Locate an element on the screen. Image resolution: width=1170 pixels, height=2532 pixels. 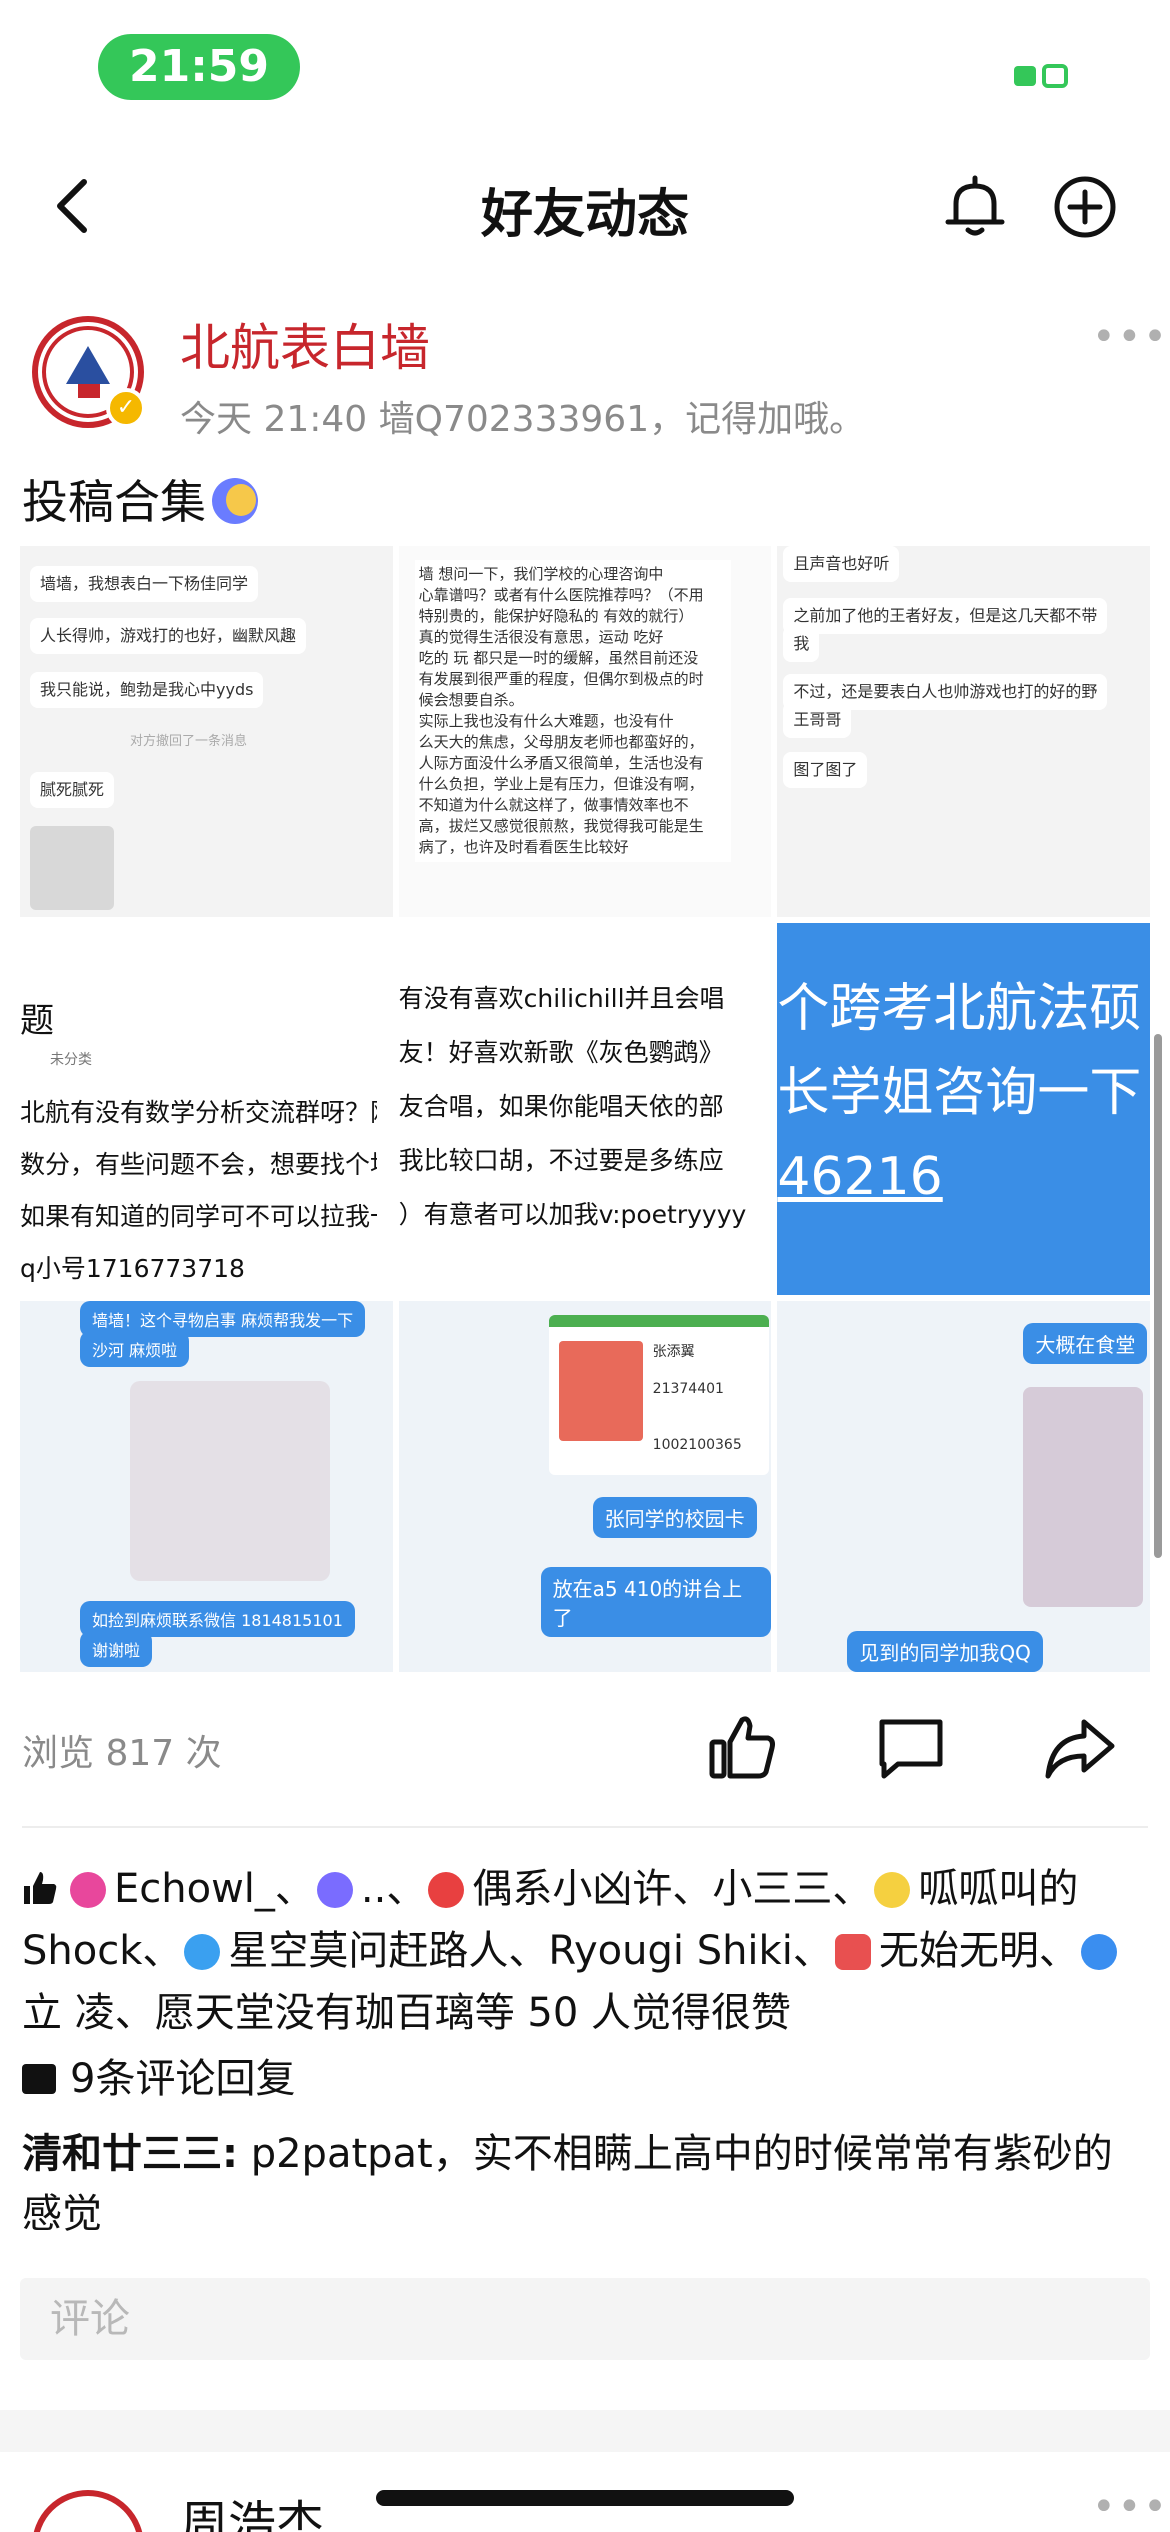
comment-icon is located at coordinates (911, 1748).